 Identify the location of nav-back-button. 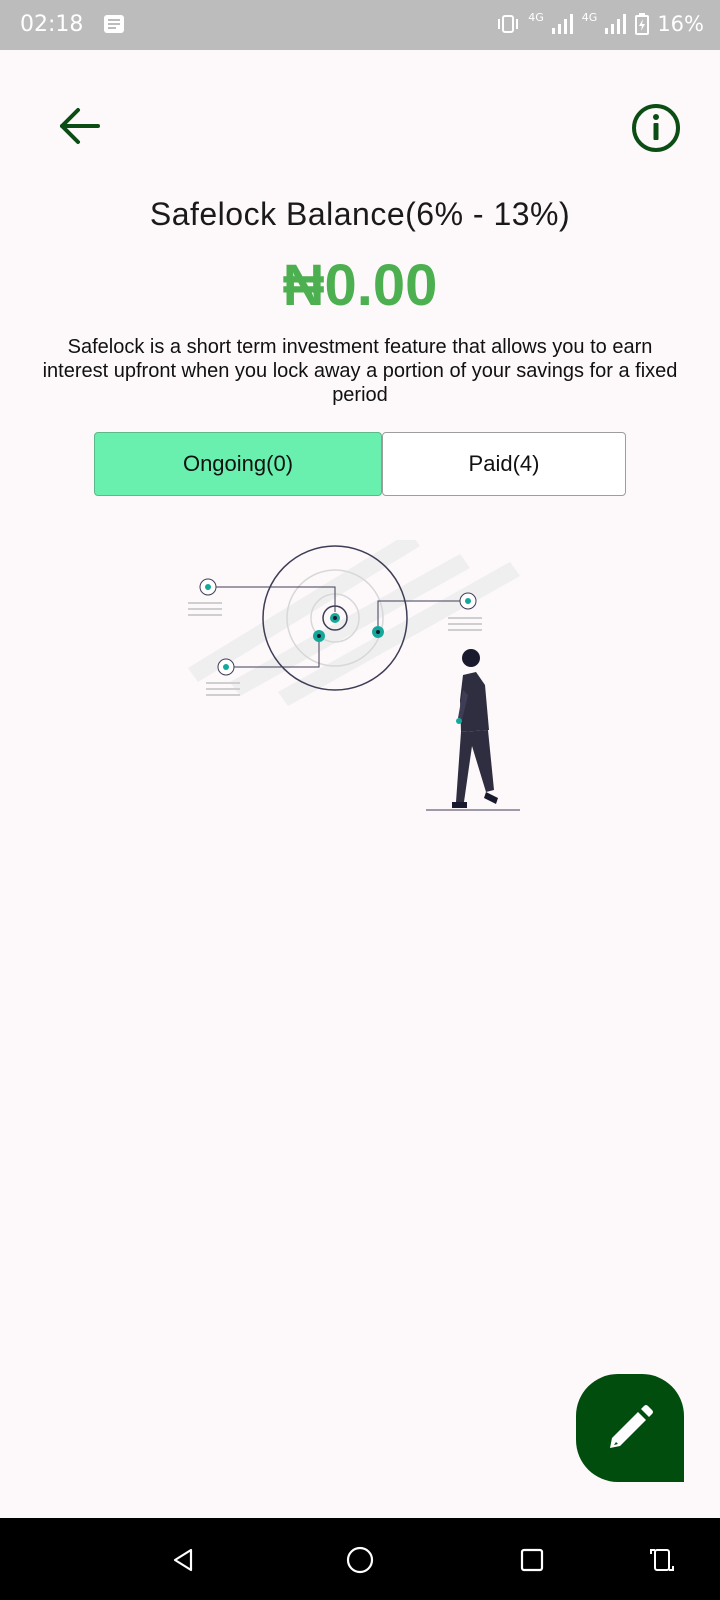
(184, 1560).